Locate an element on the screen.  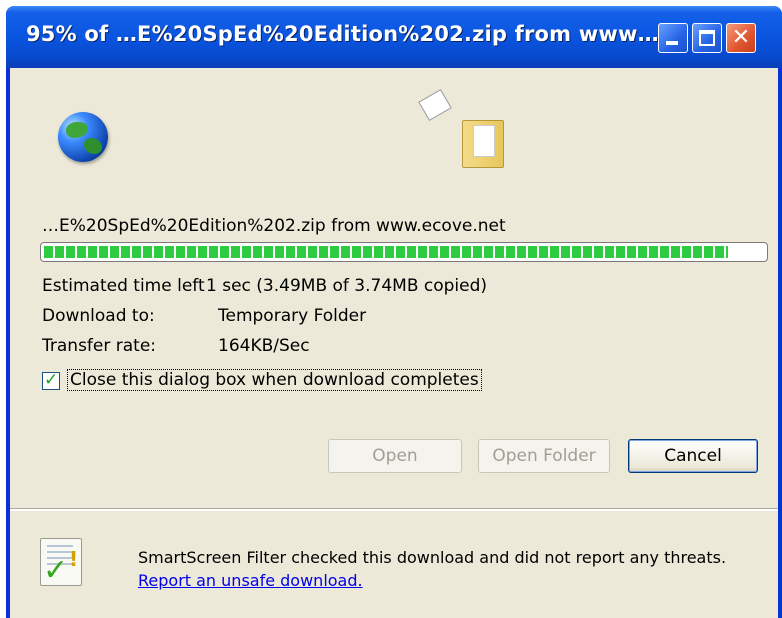
flying-paper-icon is located at coordinates (435, 105).